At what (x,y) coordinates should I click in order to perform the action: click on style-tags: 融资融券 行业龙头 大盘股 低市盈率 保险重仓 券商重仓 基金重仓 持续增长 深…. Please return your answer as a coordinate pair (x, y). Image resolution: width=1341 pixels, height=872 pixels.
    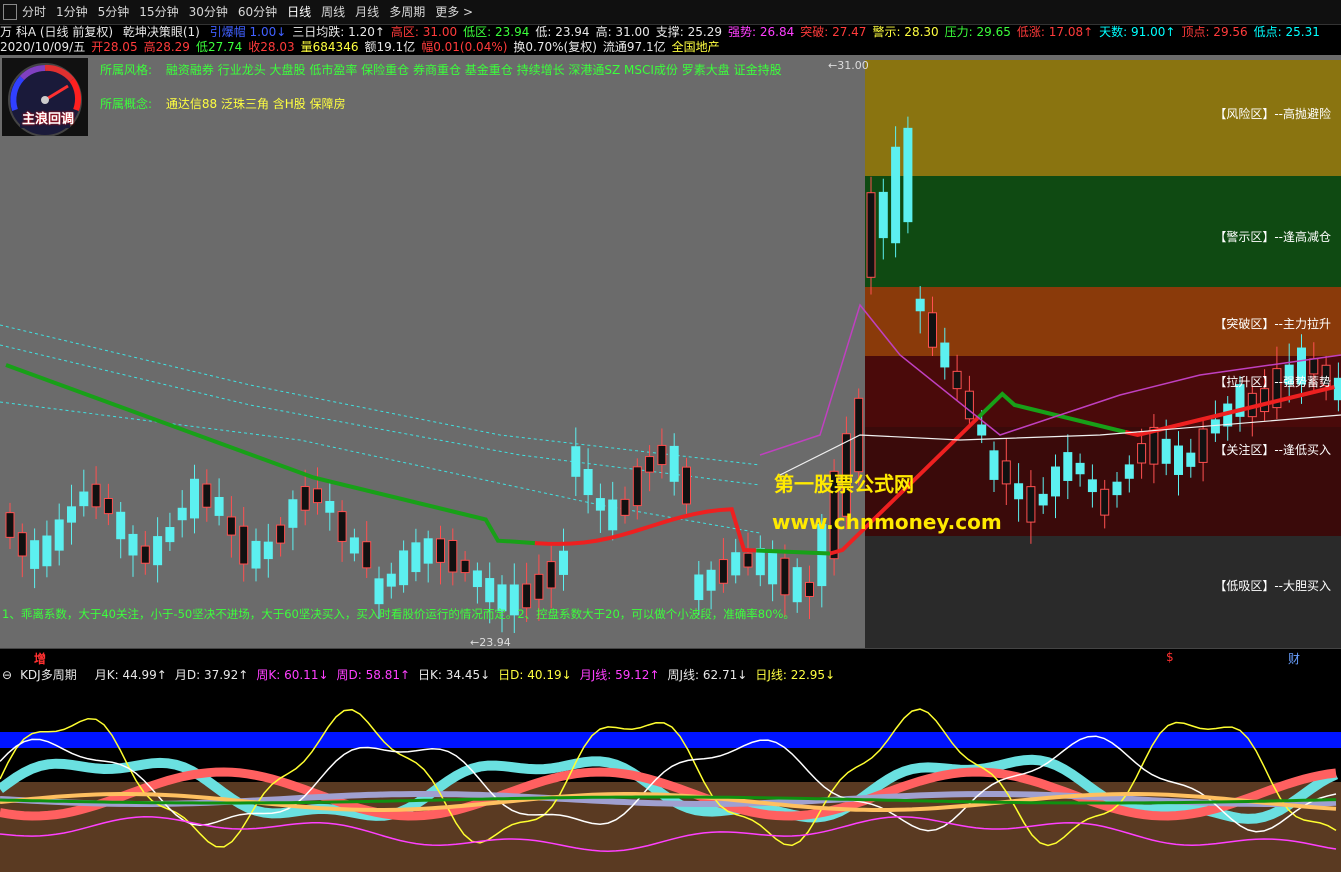
    Looking at the image, I should click on (473, 70).